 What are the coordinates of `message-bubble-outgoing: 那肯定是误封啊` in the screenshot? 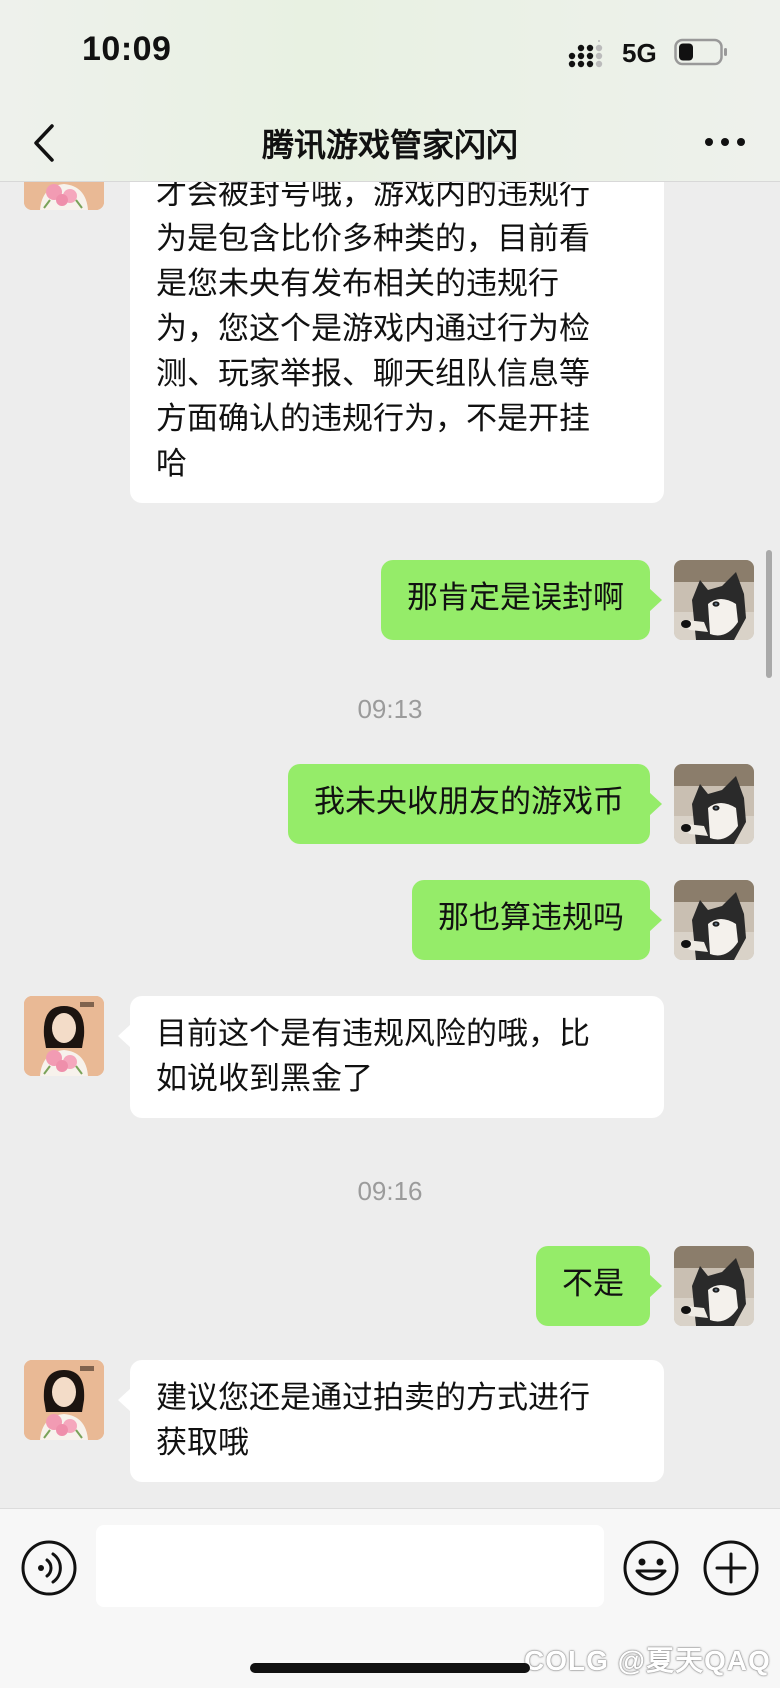 It's located at (521, 600).